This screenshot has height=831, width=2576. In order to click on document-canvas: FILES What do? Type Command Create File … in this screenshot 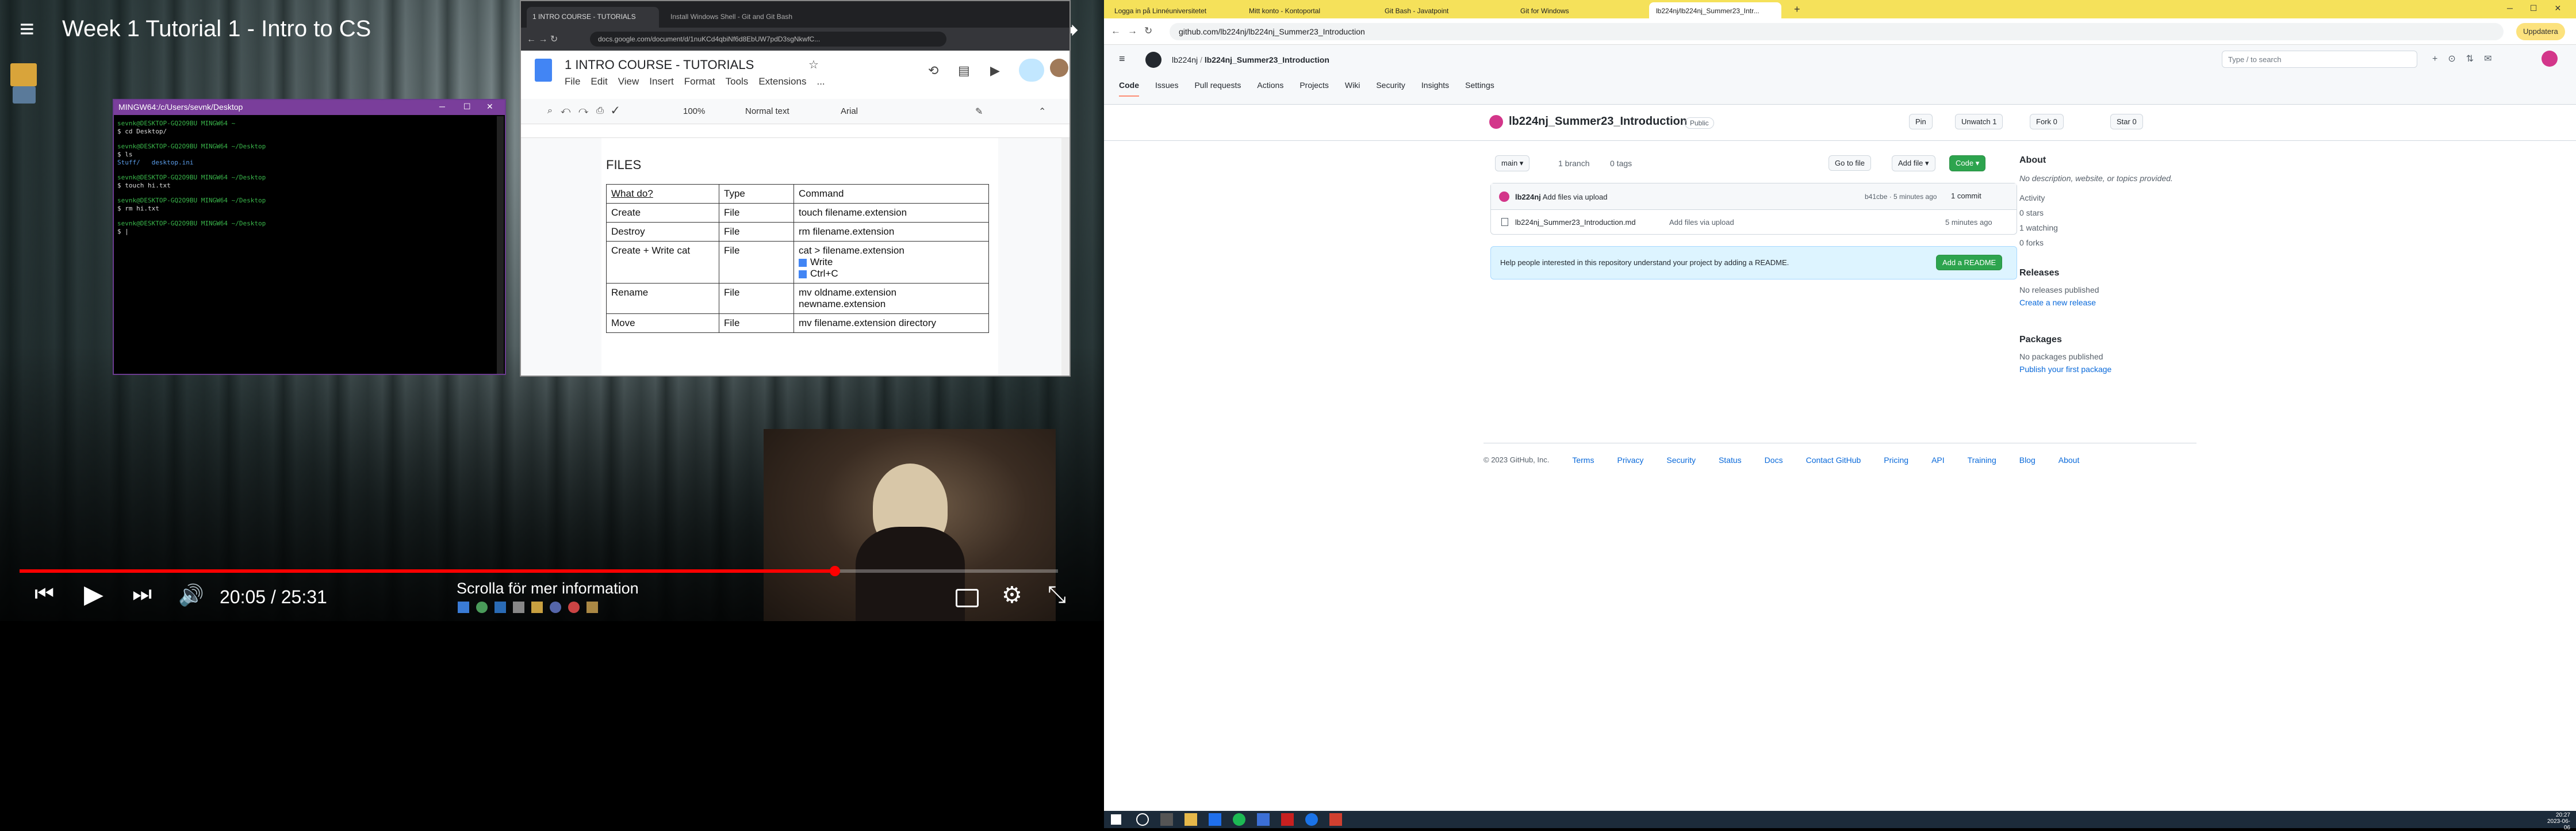, I will do `click(795, 250)`.